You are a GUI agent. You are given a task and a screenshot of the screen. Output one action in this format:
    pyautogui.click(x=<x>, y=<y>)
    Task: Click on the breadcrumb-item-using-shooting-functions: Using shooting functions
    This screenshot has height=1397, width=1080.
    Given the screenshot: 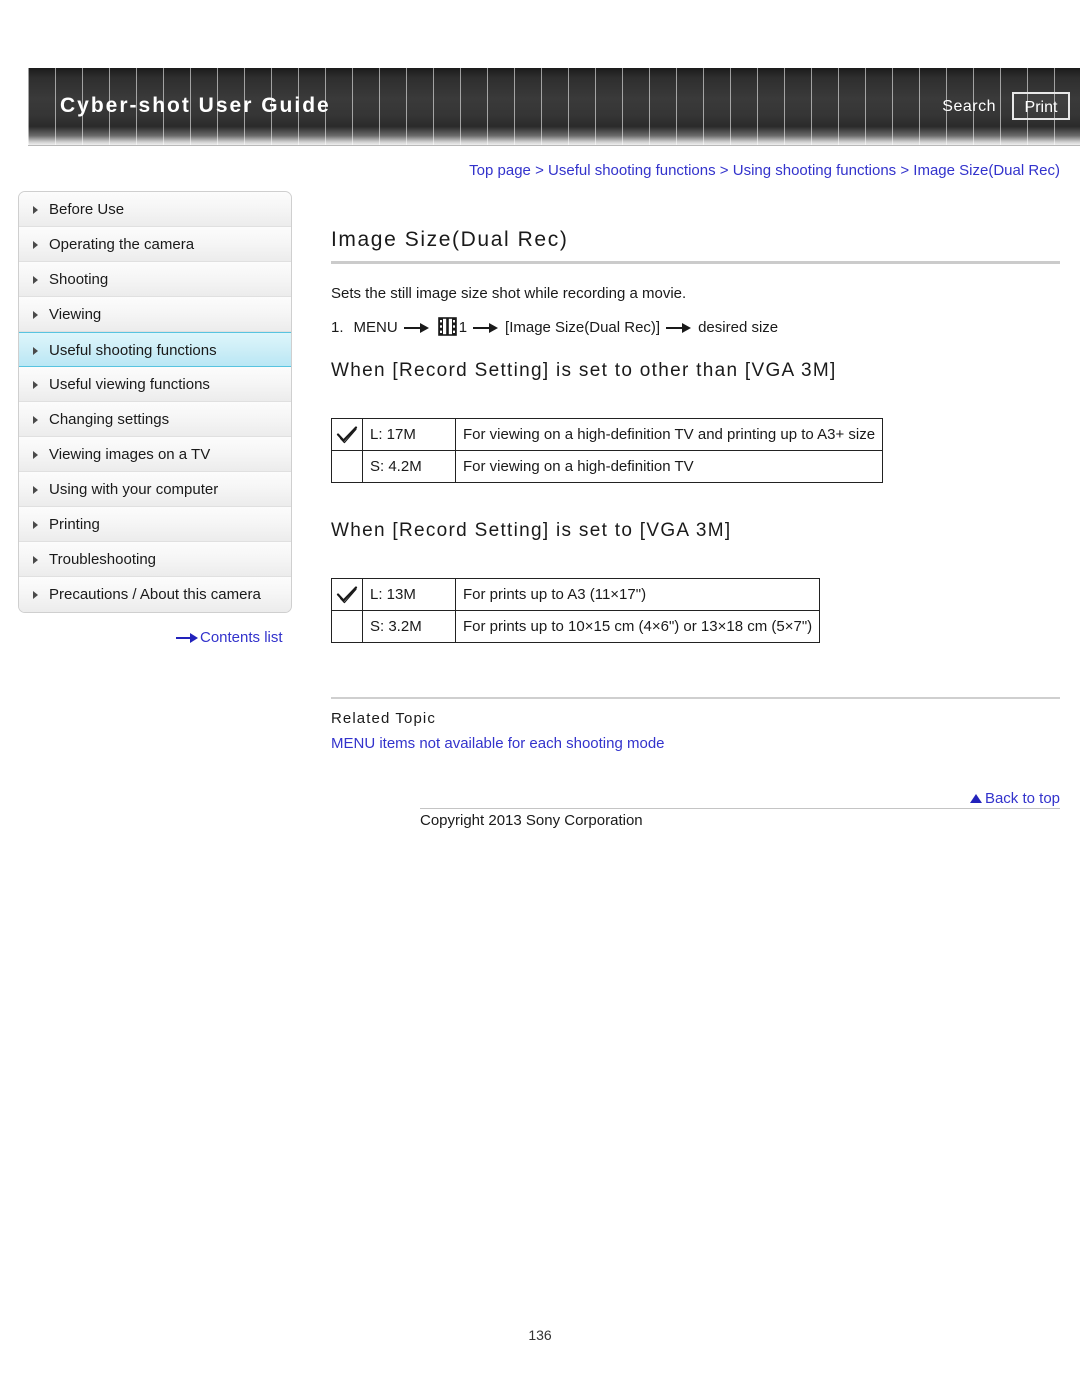 What is the action you would take?
    pyautogui.click(x=814, y=170)
    